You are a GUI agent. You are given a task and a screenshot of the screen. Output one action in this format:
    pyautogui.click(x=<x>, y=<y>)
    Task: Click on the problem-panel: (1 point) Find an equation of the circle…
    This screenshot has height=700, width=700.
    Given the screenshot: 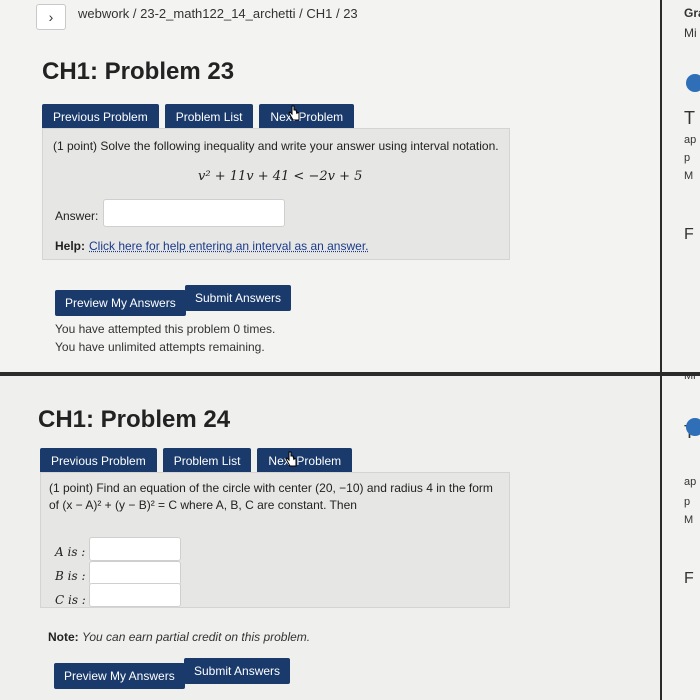 What is the action you would take?
    pyautogui.click(x=275, y=540)
    